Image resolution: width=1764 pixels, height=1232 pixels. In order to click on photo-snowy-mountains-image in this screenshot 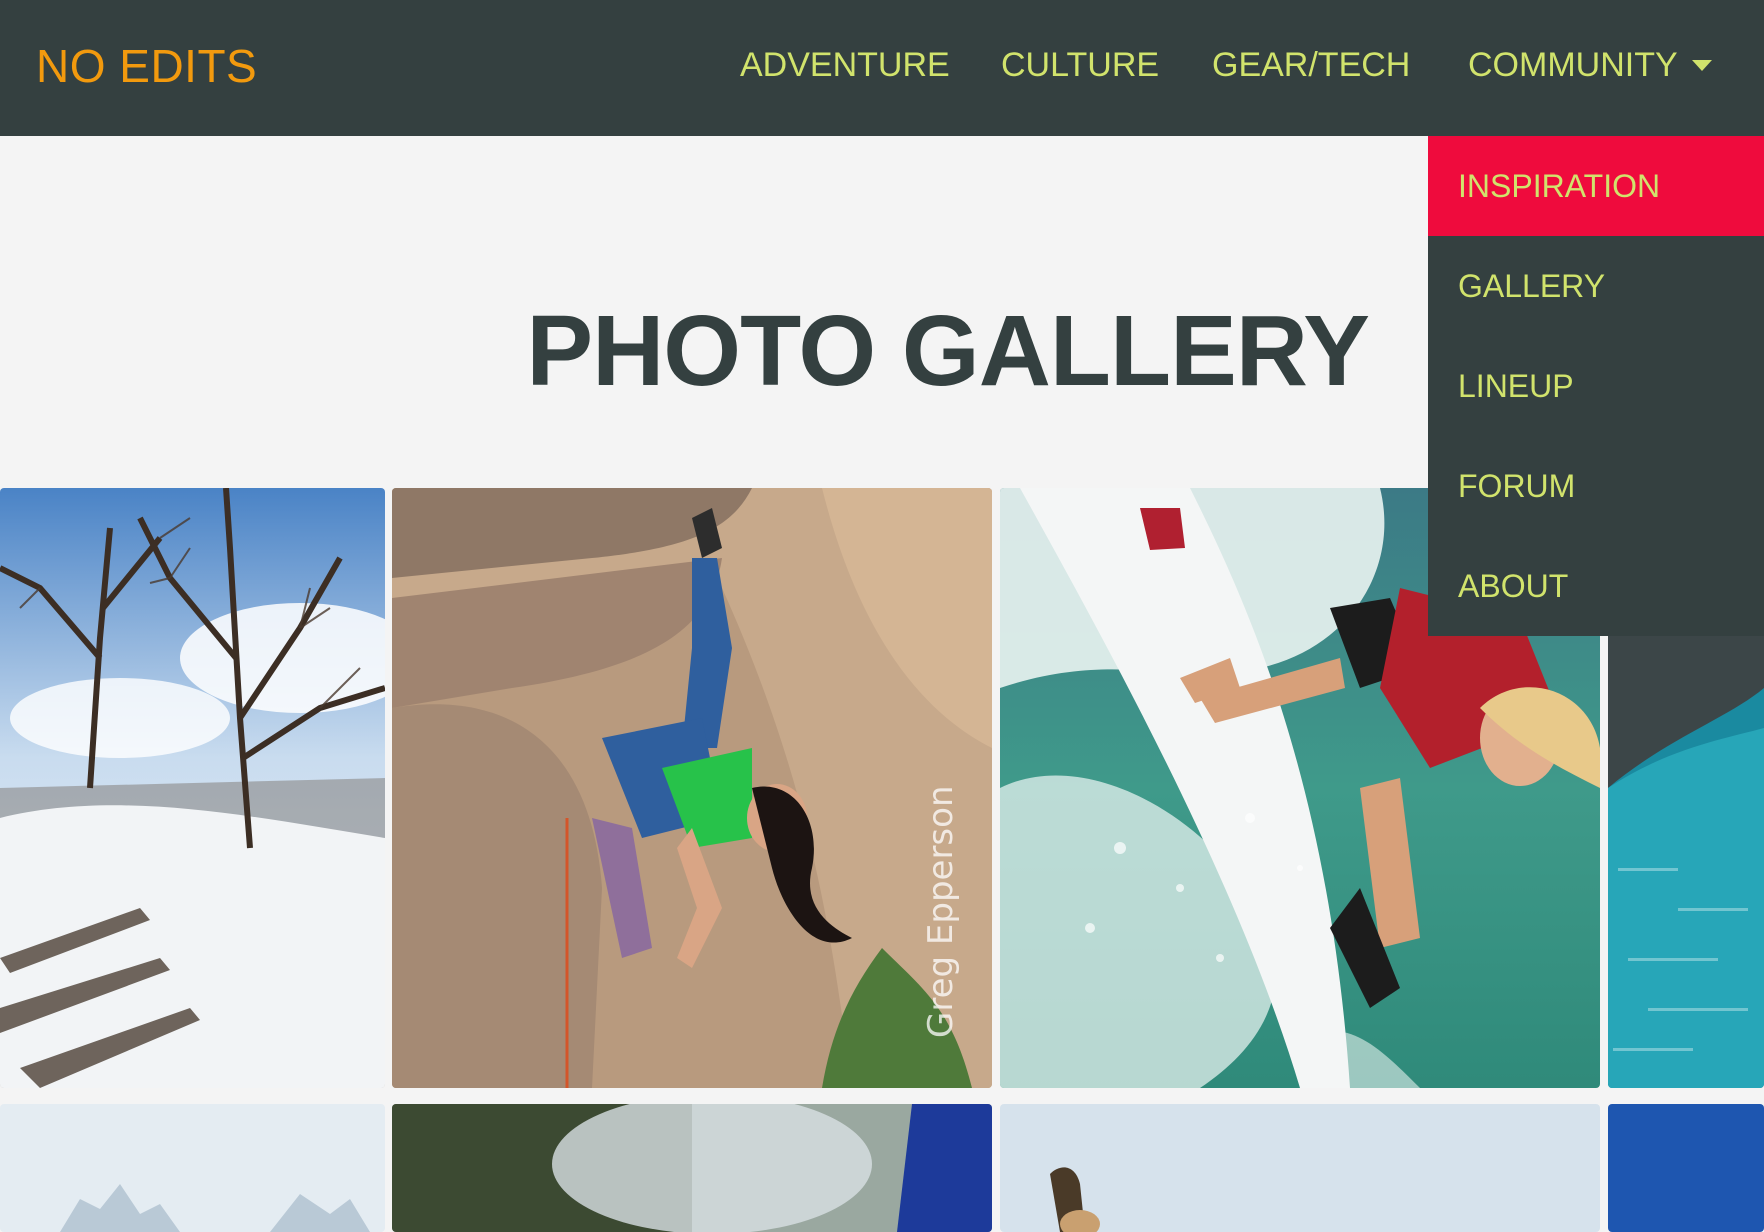, I will do `click(192, 1168)`.